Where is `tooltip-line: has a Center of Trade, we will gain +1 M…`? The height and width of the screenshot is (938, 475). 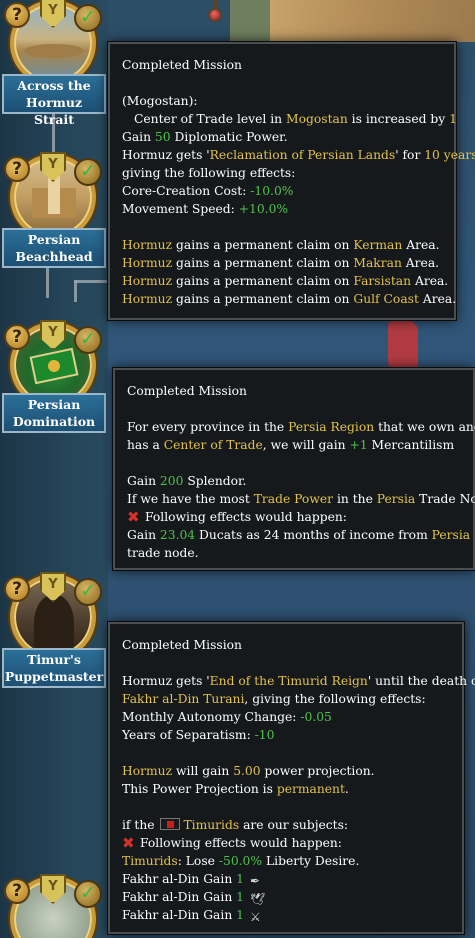 tooltip-line: has a Center of Trade, we will gain +1 M… is located at coordinates (291, 445).